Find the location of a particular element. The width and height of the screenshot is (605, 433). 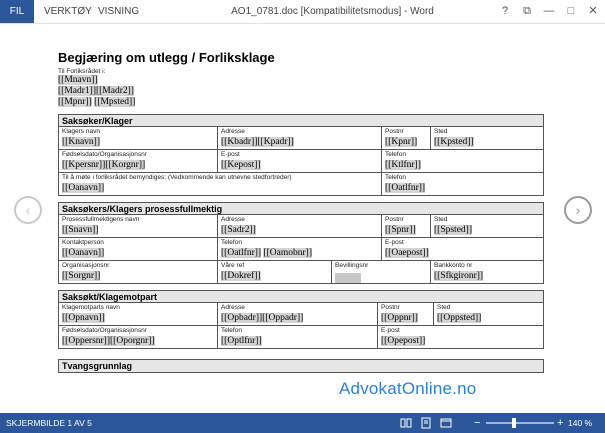

section-heading: Saksøker/Klager is located at coordinates (301, 121).